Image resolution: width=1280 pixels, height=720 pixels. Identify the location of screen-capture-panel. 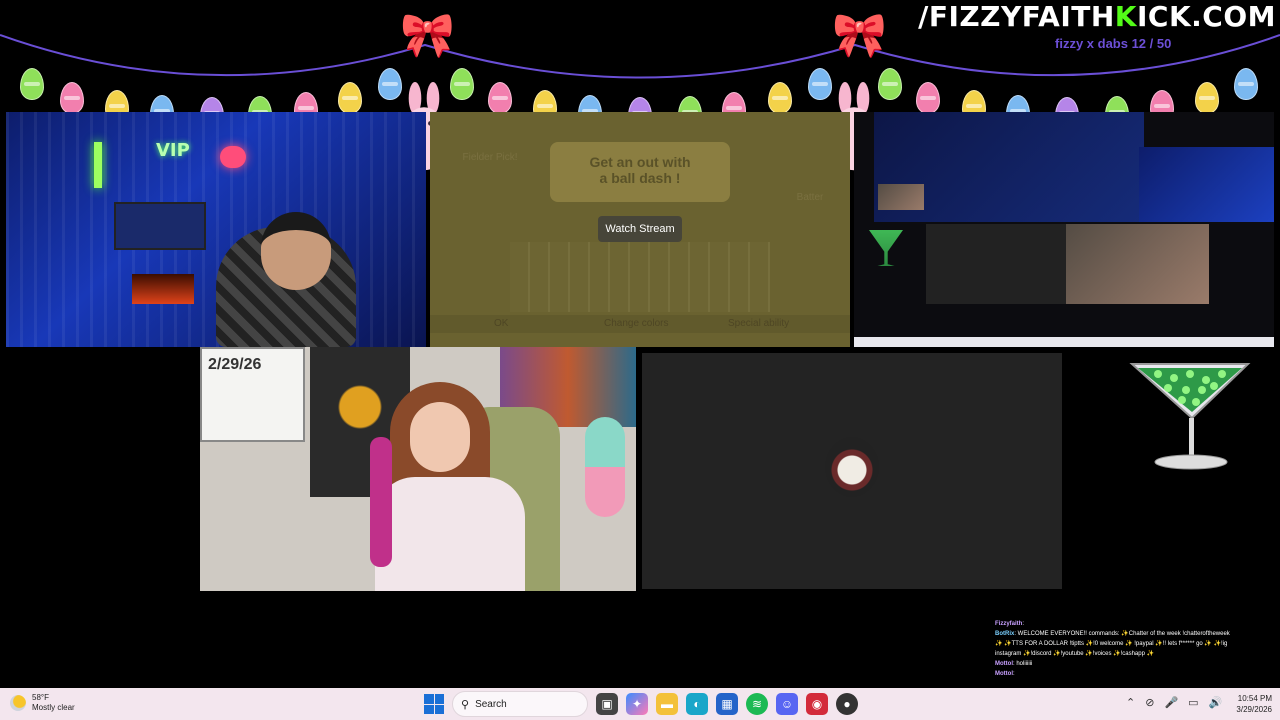
(1064, 229).